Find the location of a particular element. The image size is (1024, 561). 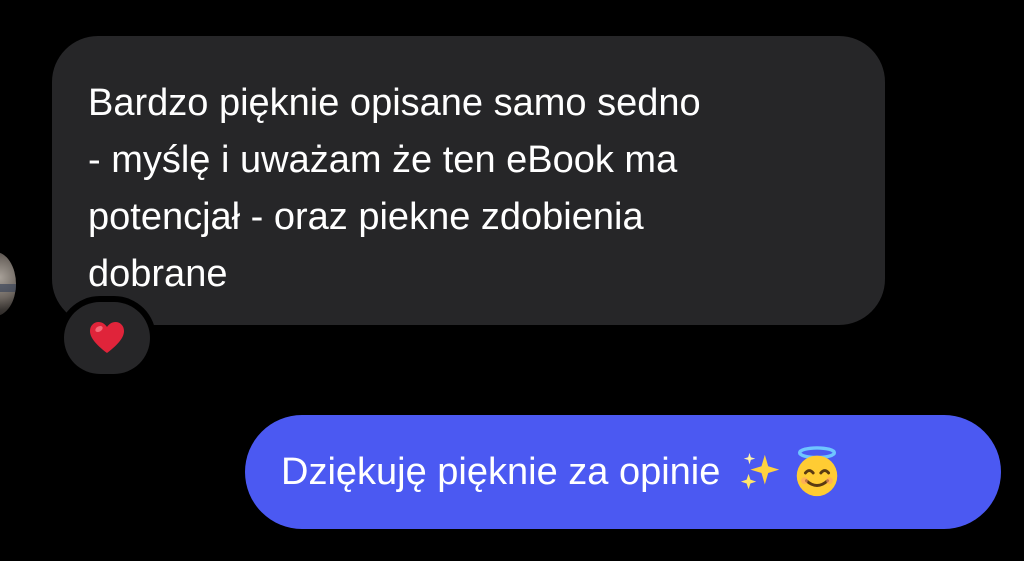

heart-reaction is located at coordinates (107, 338).